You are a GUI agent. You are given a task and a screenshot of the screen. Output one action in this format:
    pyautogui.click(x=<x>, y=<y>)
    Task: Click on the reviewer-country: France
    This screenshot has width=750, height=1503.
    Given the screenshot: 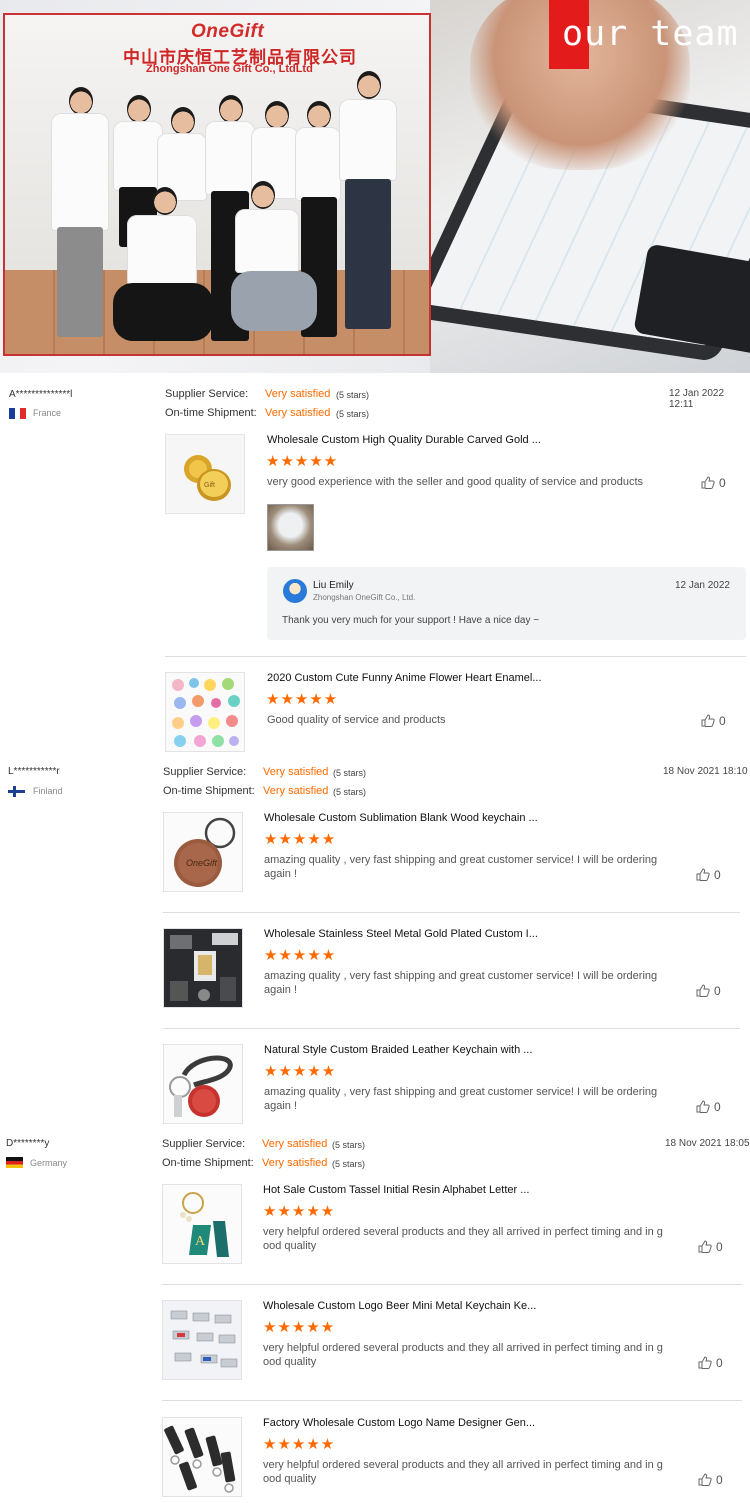 What is the action you would take?
    pyautogui.click(x=47, y=413)
    